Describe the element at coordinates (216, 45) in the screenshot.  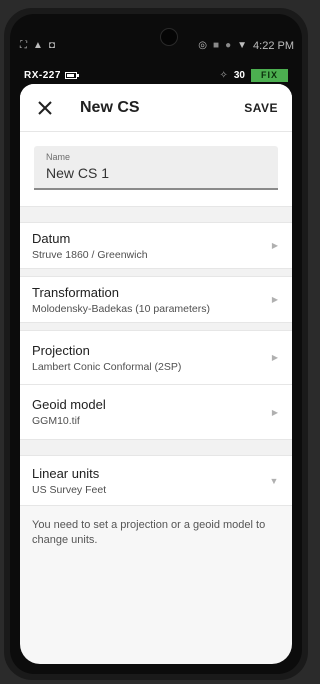
I see `cast-icon: ■` at that location.